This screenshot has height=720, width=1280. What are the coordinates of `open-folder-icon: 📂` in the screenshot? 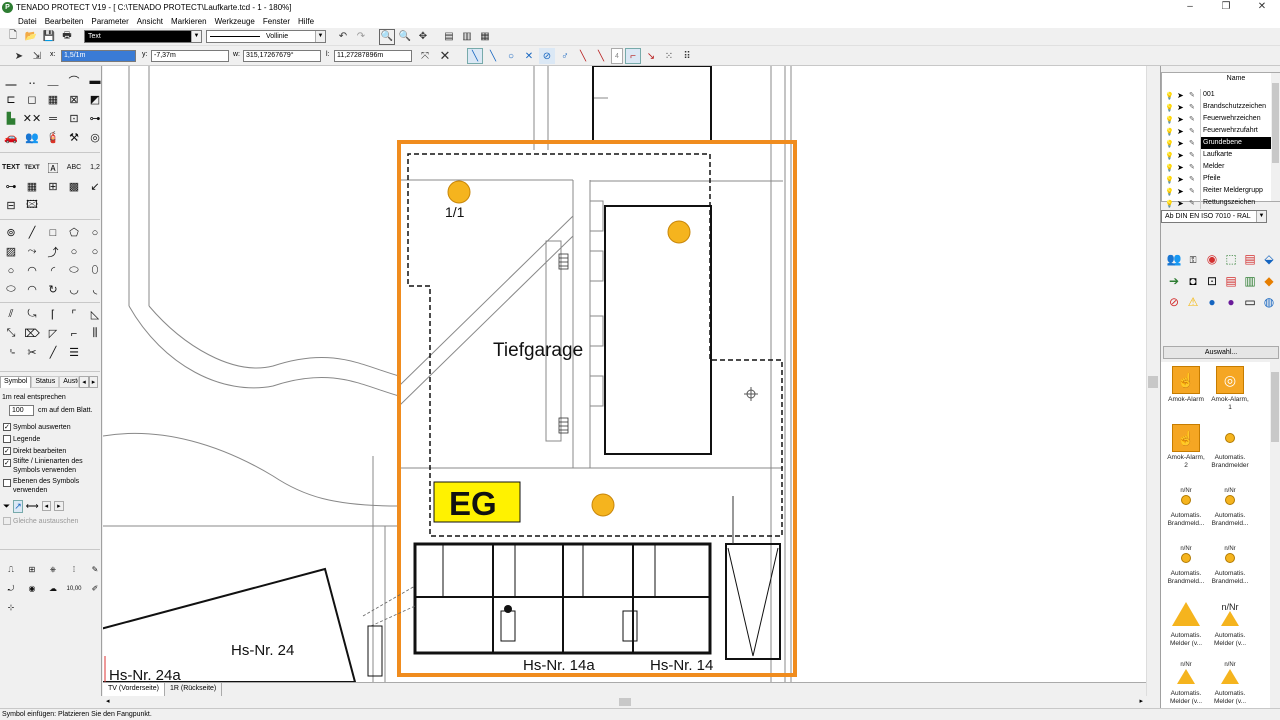 It's located at (31, 37).